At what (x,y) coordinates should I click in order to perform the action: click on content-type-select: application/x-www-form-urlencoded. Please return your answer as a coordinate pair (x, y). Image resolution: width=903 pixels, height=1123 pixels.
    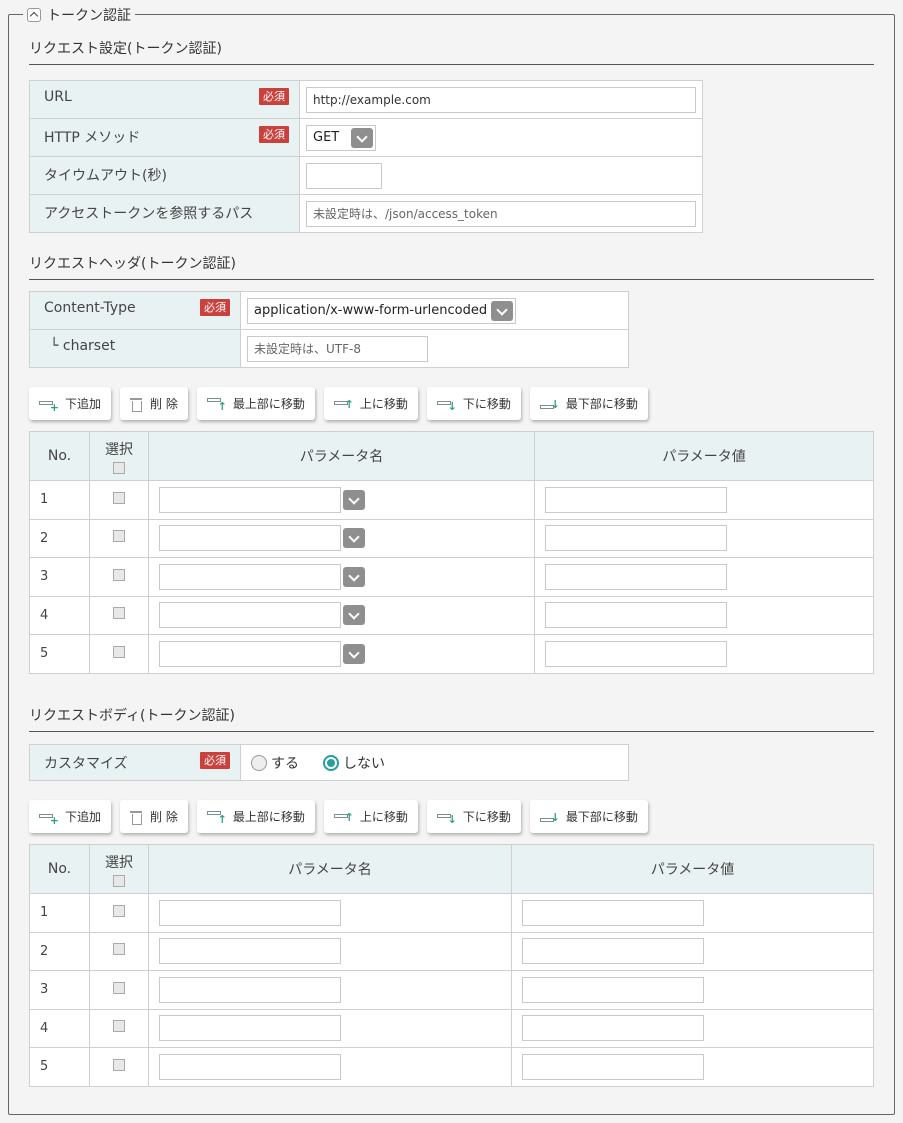
    Looking at the image, I should click on (382, 310).